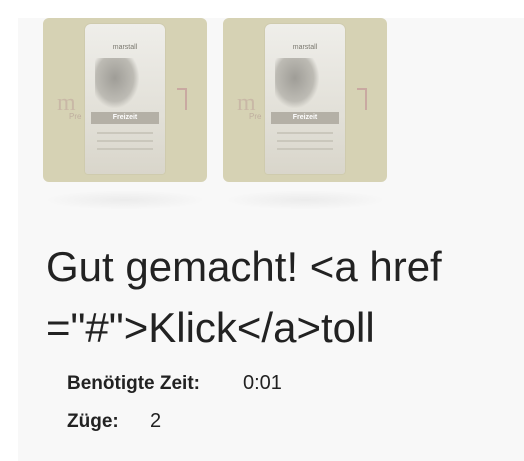 The width and height of the screenshot is (524, 461). Describe the element at coordinates (133, 429) in the screenshot. I see `moves-row: Züge: 2` at that location.